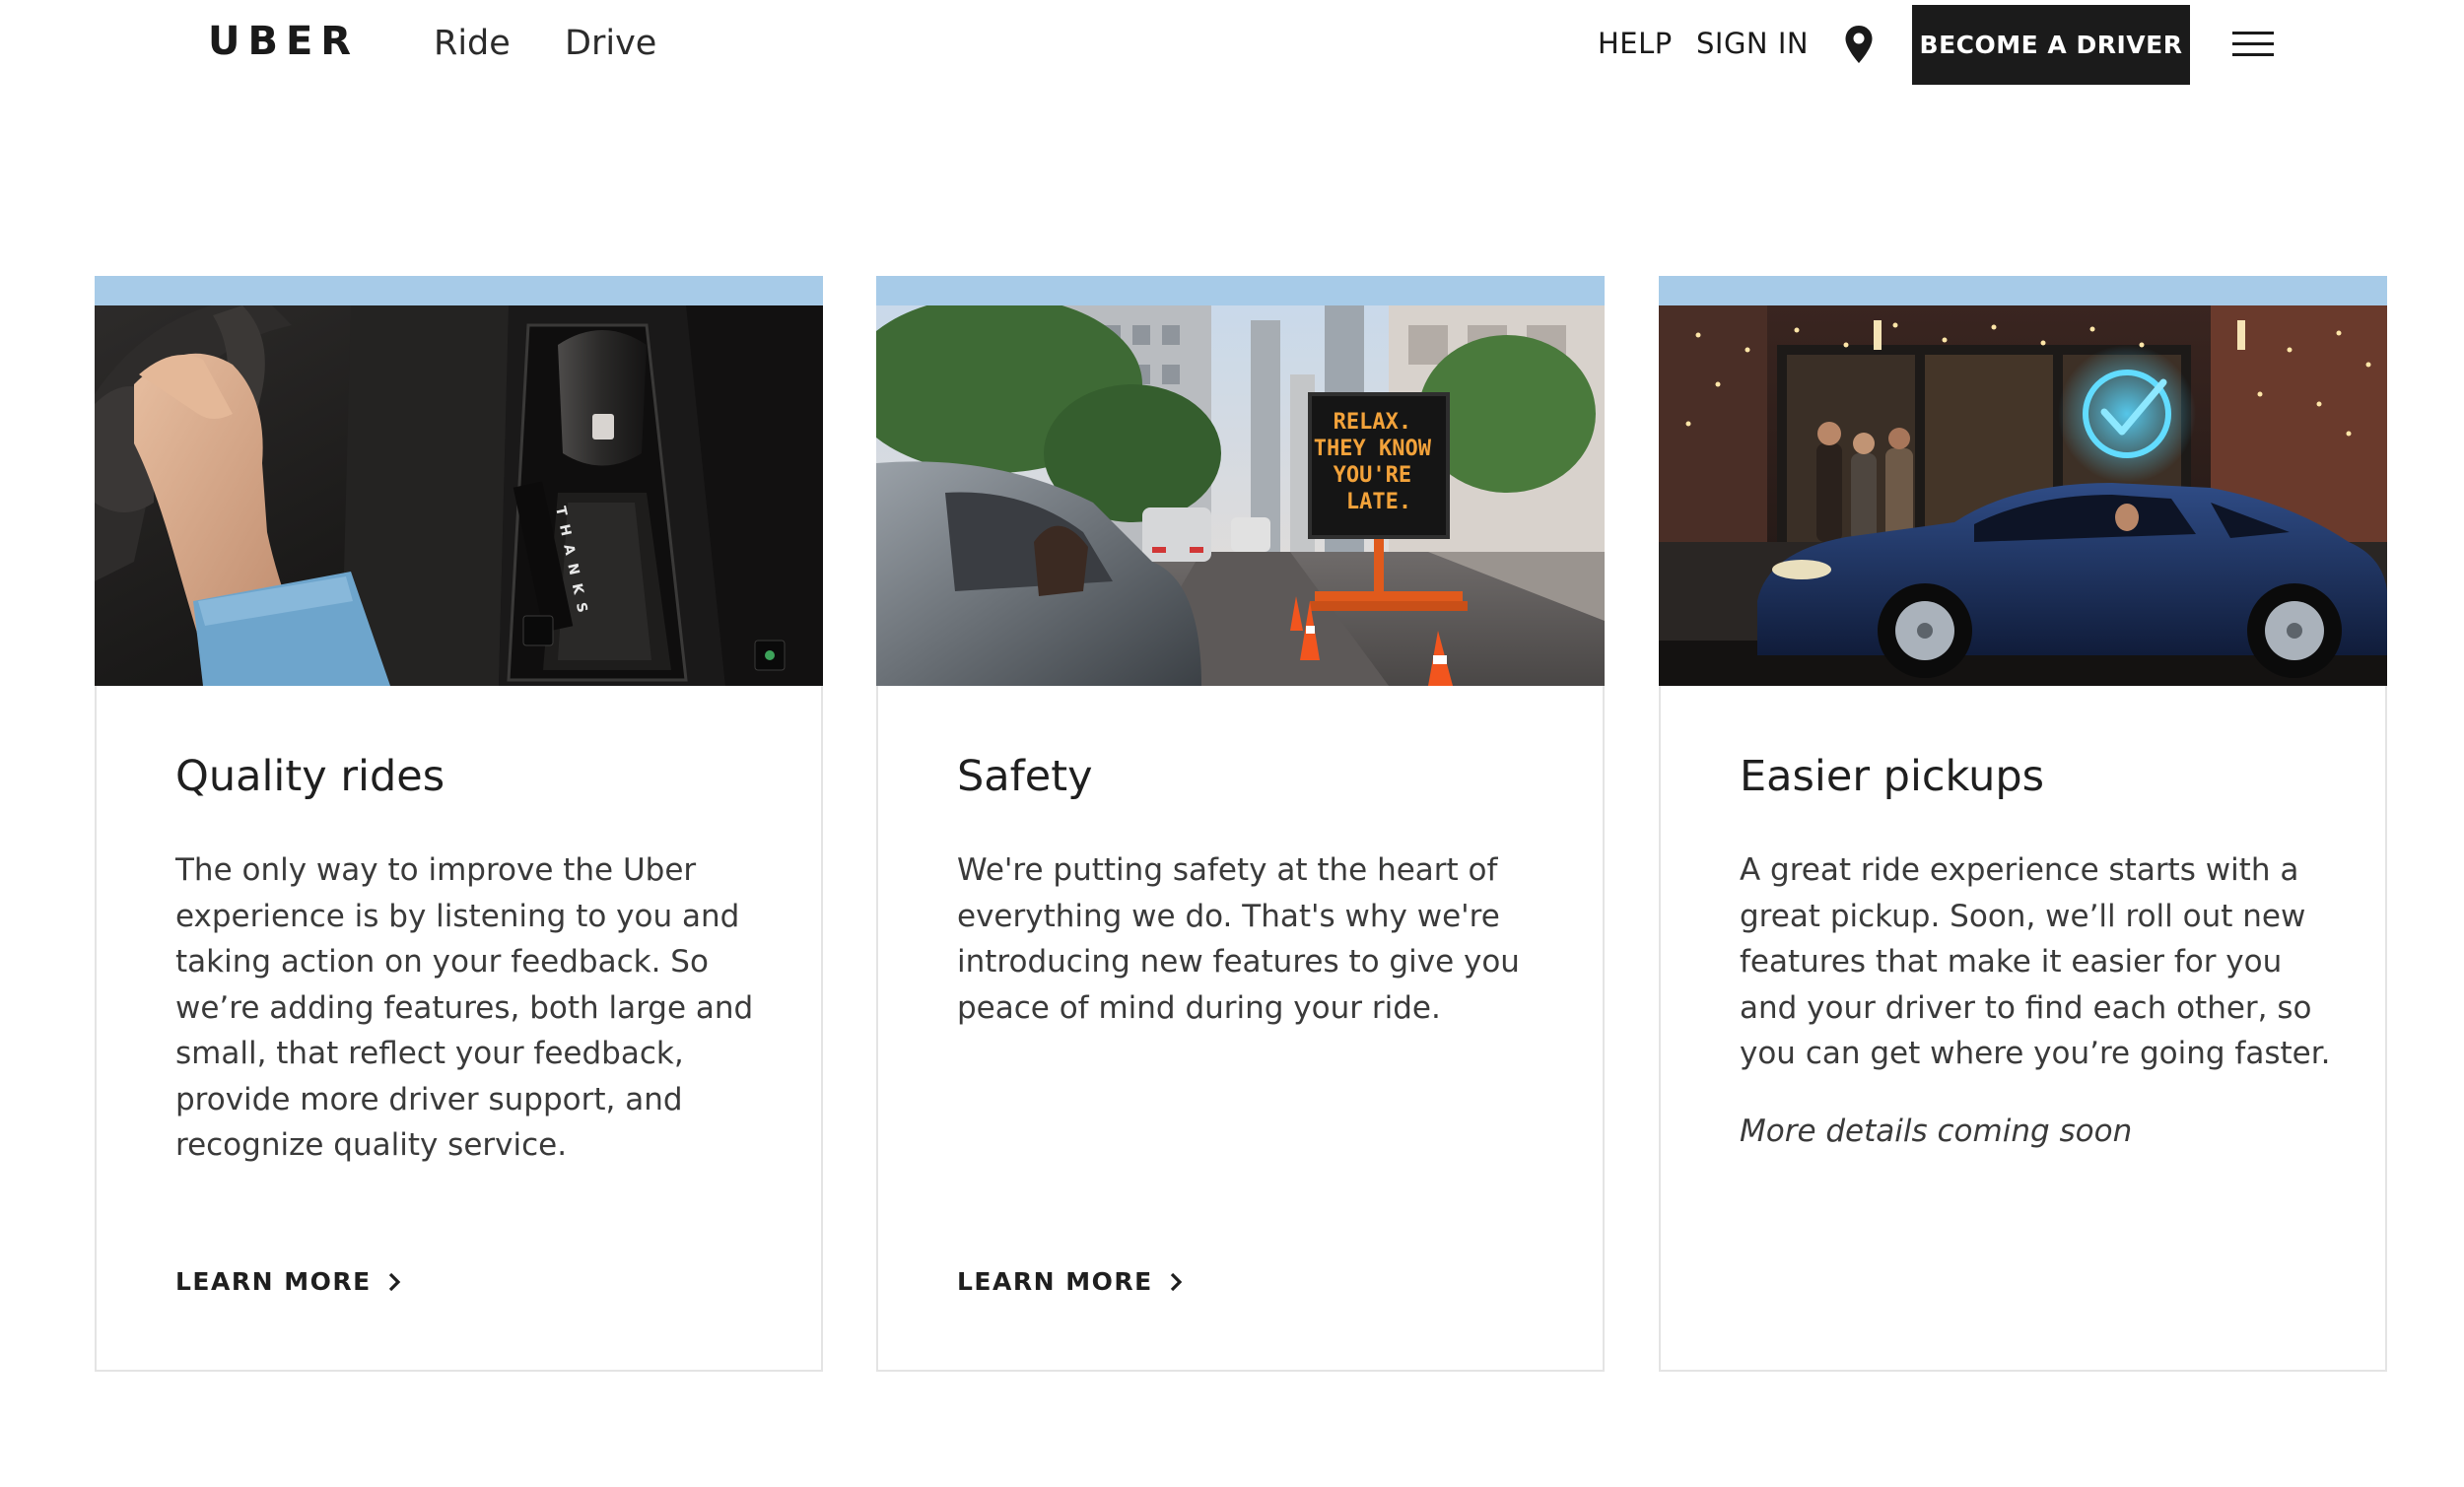  Describe the element at coordinates (2253, 44) in the screenshot. I see `hamburger-menu-icon` at that location.